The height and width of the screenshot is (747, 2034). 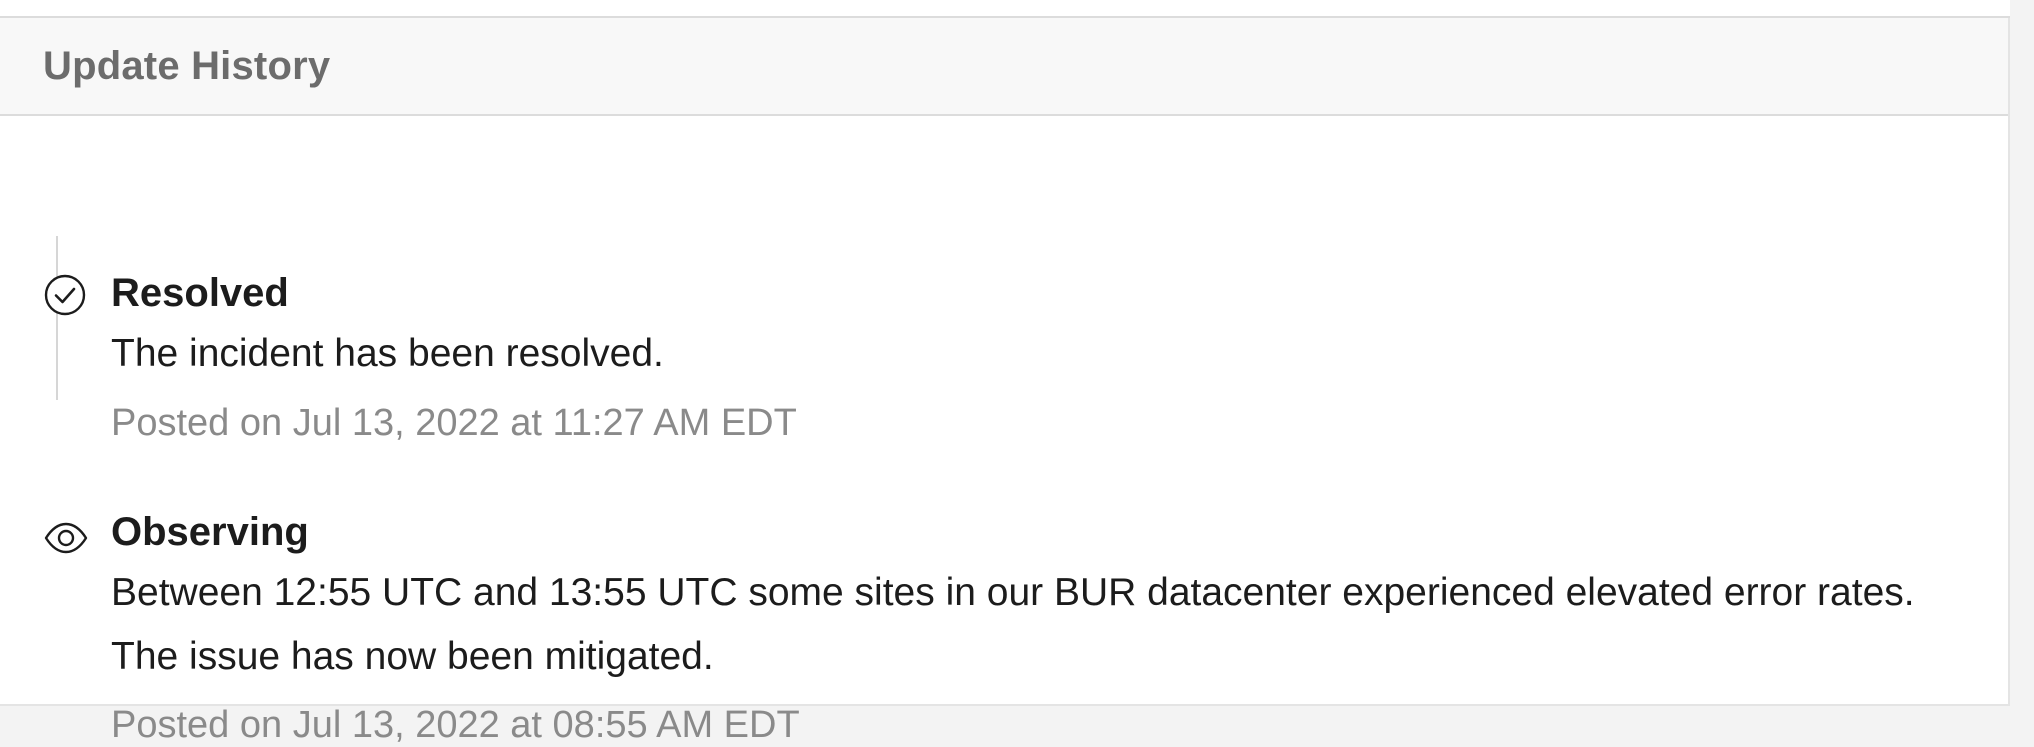 I want to click on update-timestamp: Posted on Jul 13, 2022 at 11:27 AM EDT, so click(x=454, y=423).